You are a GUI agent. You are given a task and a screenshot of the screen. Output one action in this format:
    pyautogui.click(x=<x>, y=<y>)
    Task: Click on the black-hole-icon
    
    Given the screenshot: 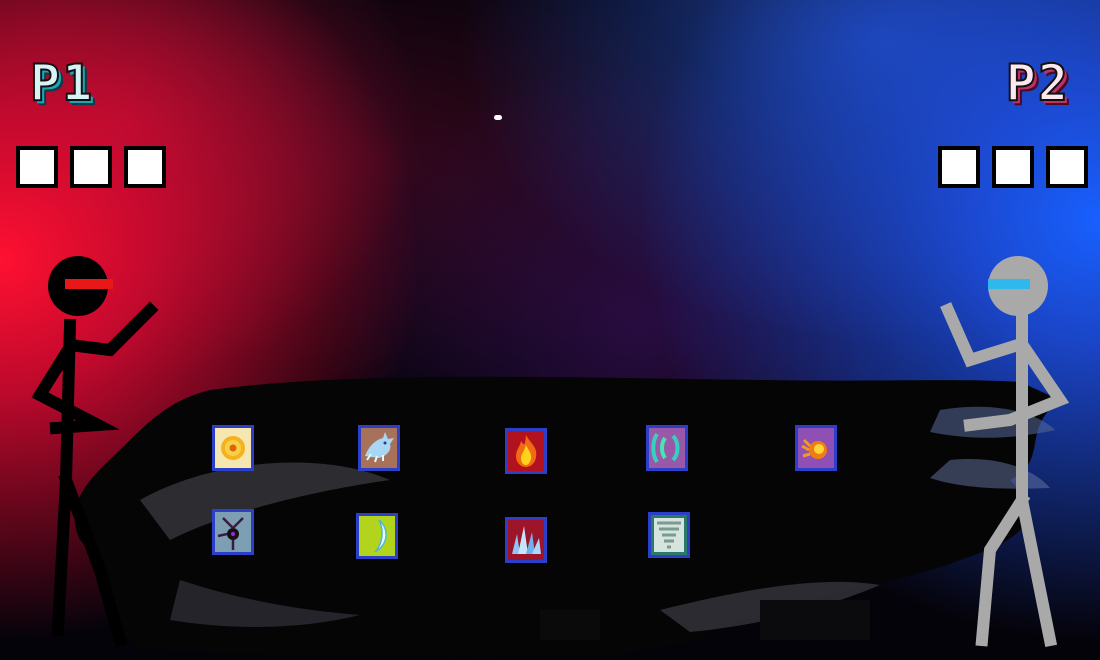 What is the action you would take?
    pyautogui.click(x=233, y=532)
    